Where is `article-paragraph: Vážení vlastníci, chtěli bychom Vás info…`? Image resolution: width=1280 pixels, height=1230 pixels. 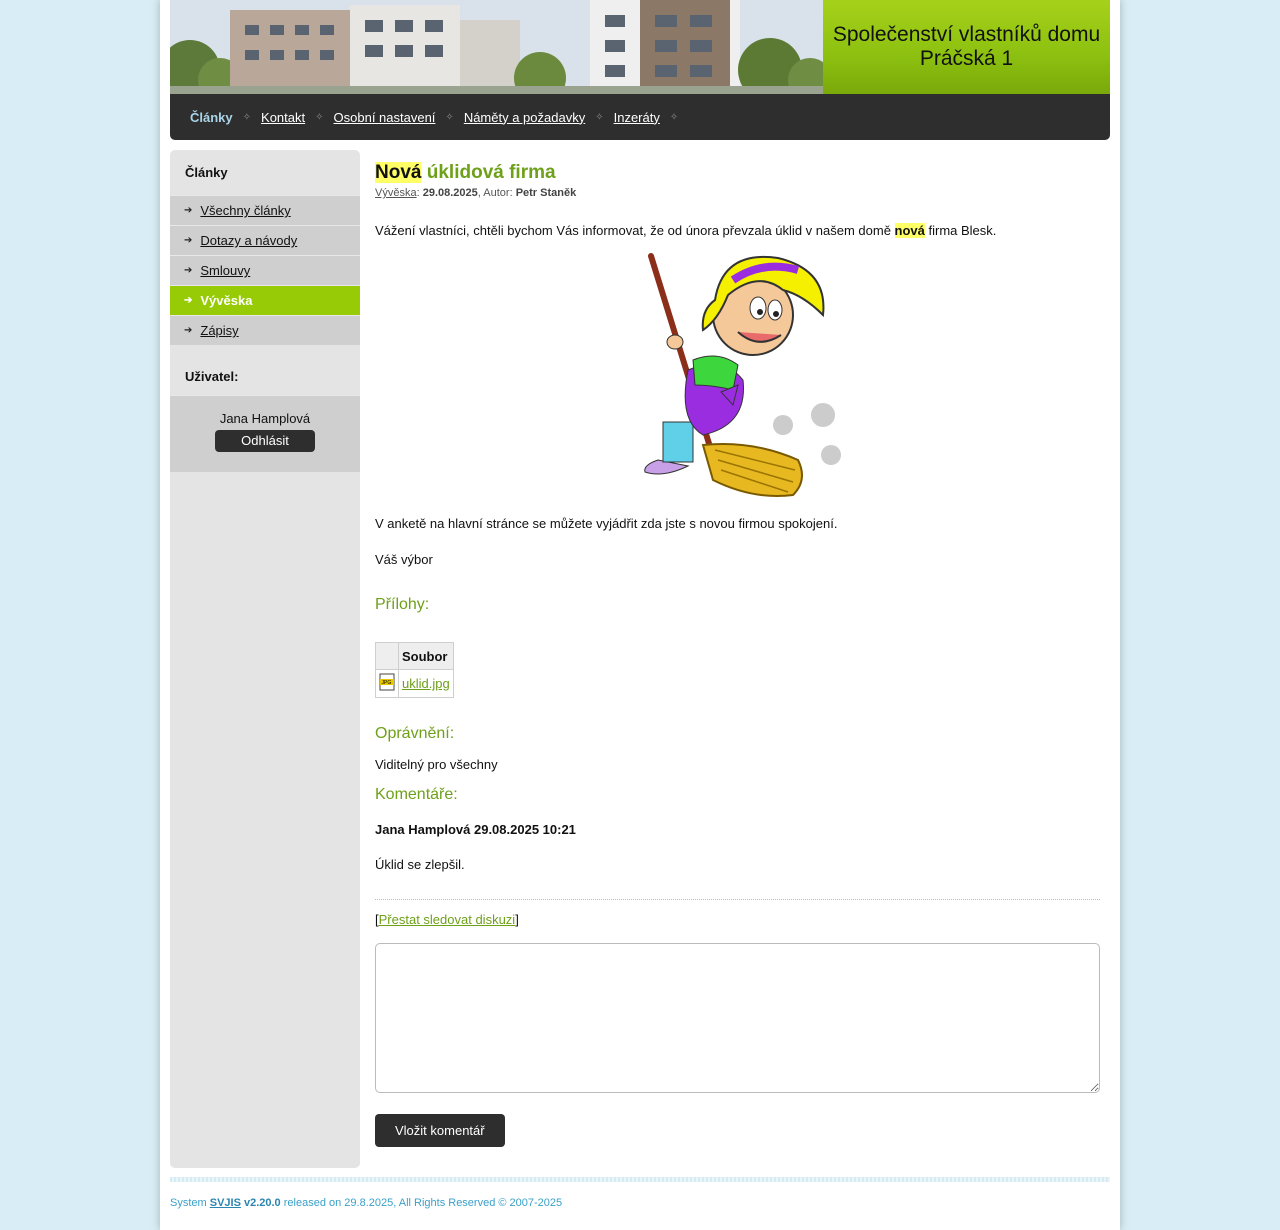
article-paragraph: Vážení vlastníci, chtěli bychom Vás info… is located at coordinates (686, 230).